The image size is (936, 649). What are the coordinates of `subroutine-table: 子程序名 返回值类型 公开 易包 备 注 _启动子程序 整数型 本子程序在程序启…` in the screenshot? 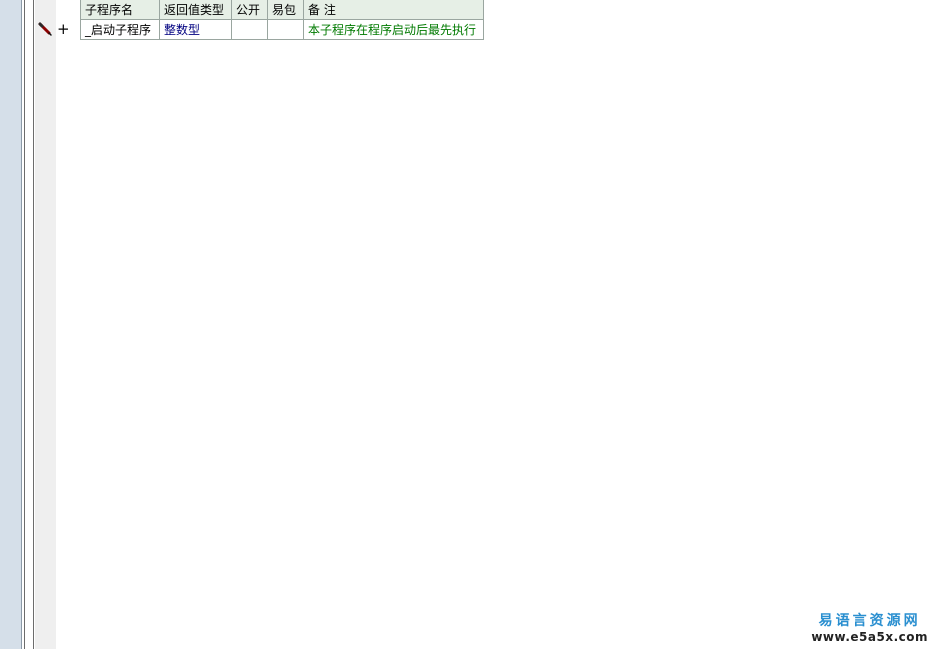 It's located at (282, 20).